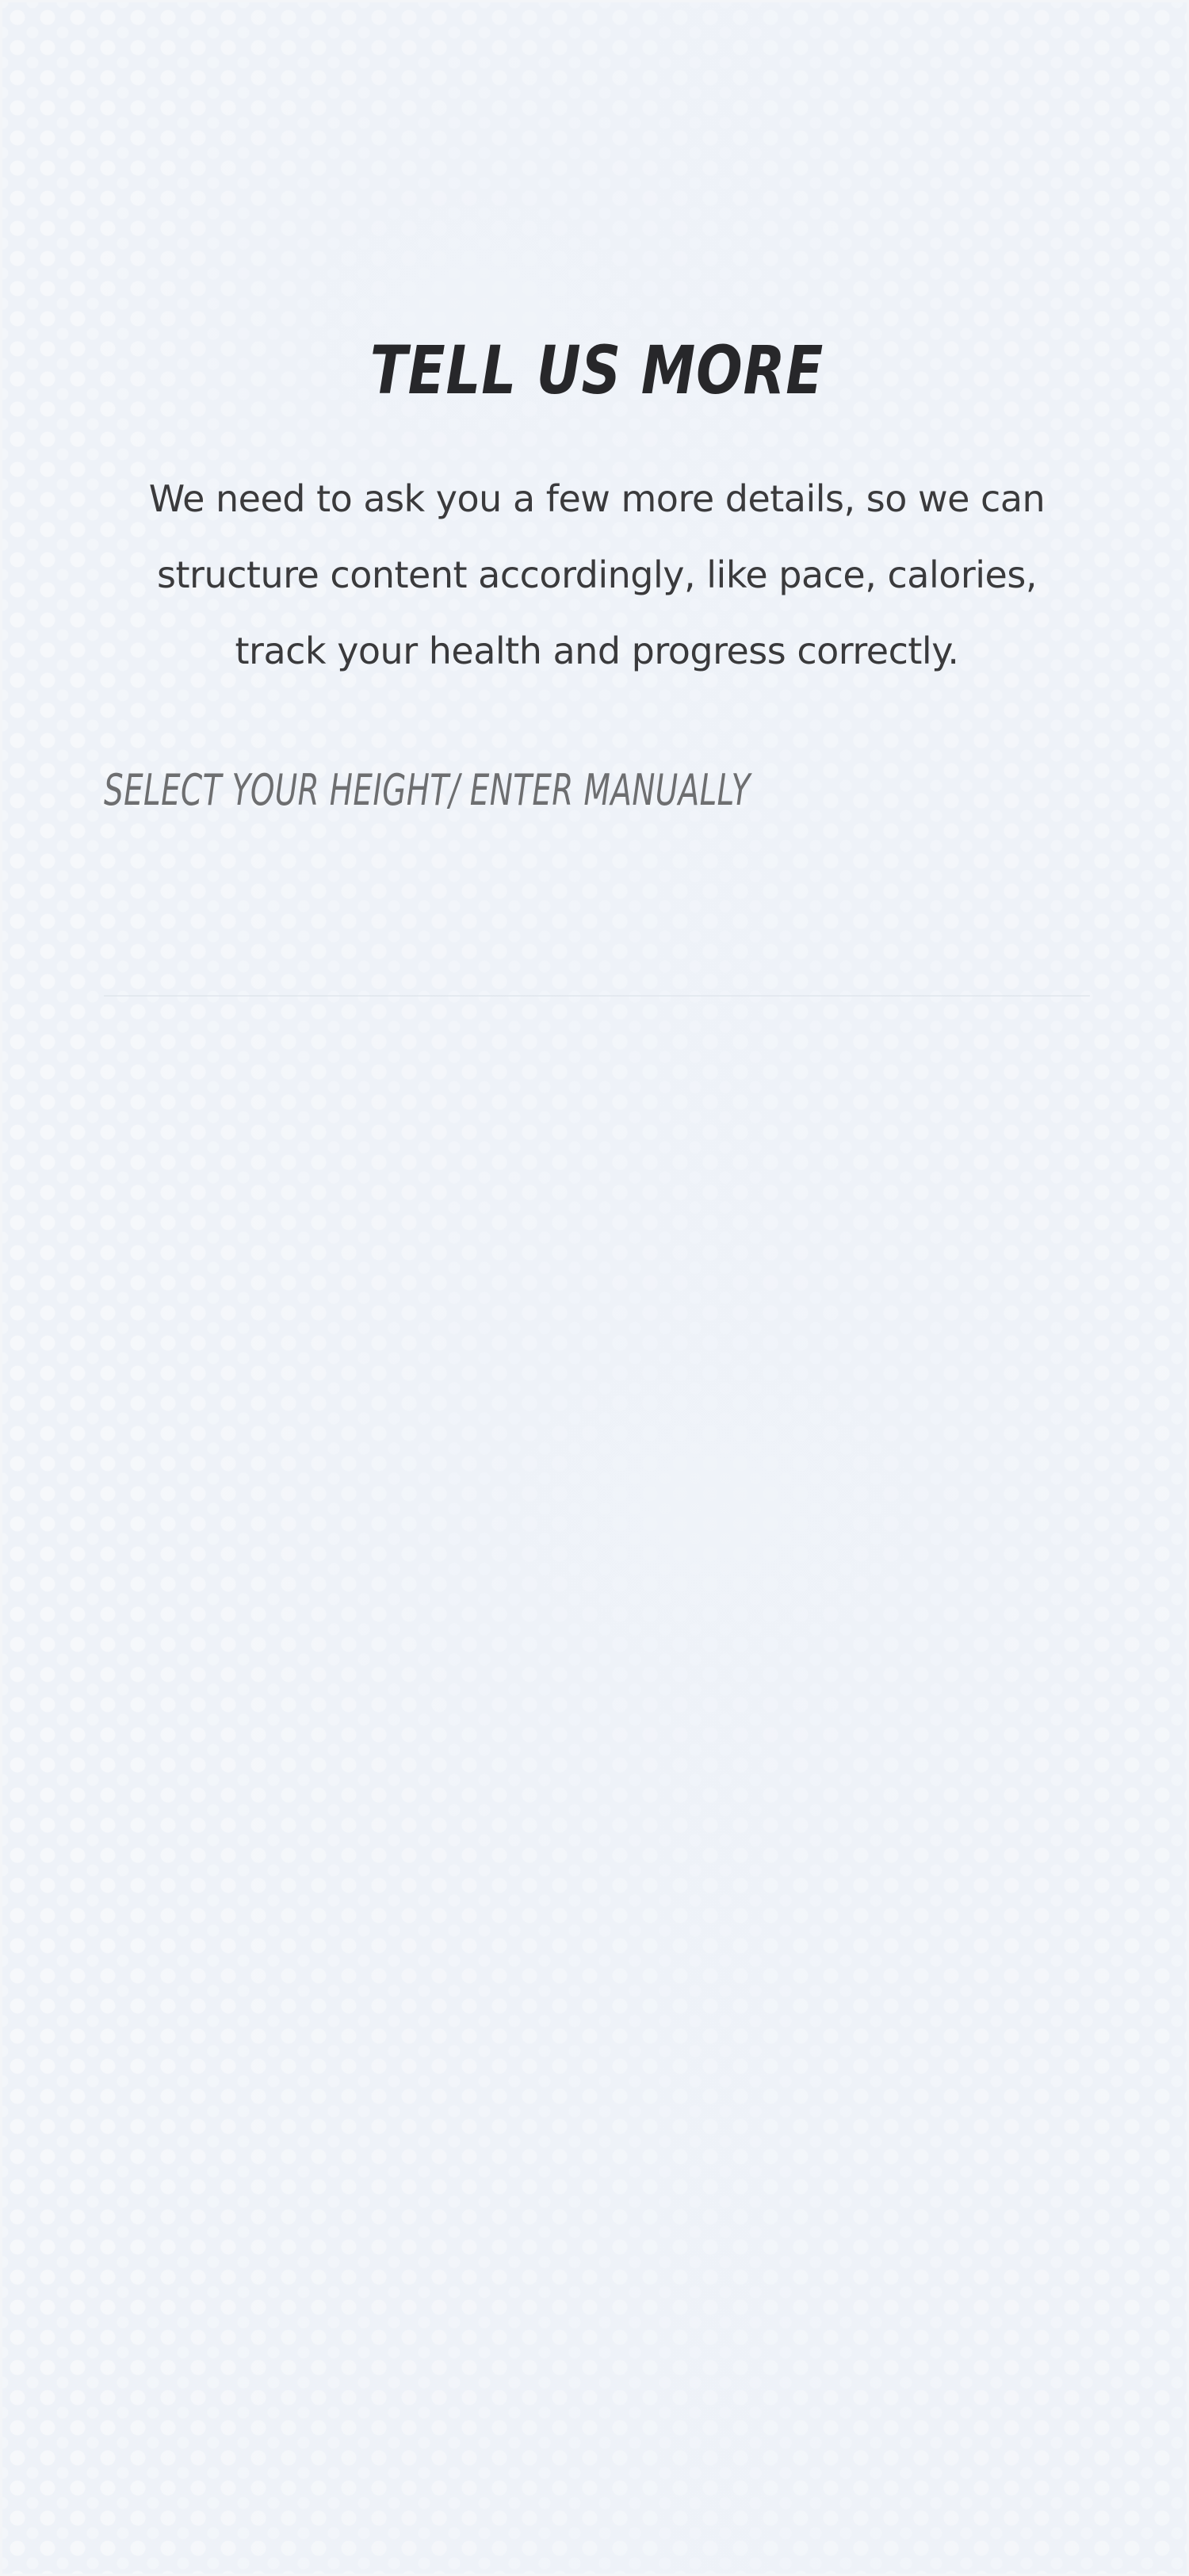  Describe the element at coordinates (596, 370) in the screenshot. I see `page-title: TELL US MORE` at that location.